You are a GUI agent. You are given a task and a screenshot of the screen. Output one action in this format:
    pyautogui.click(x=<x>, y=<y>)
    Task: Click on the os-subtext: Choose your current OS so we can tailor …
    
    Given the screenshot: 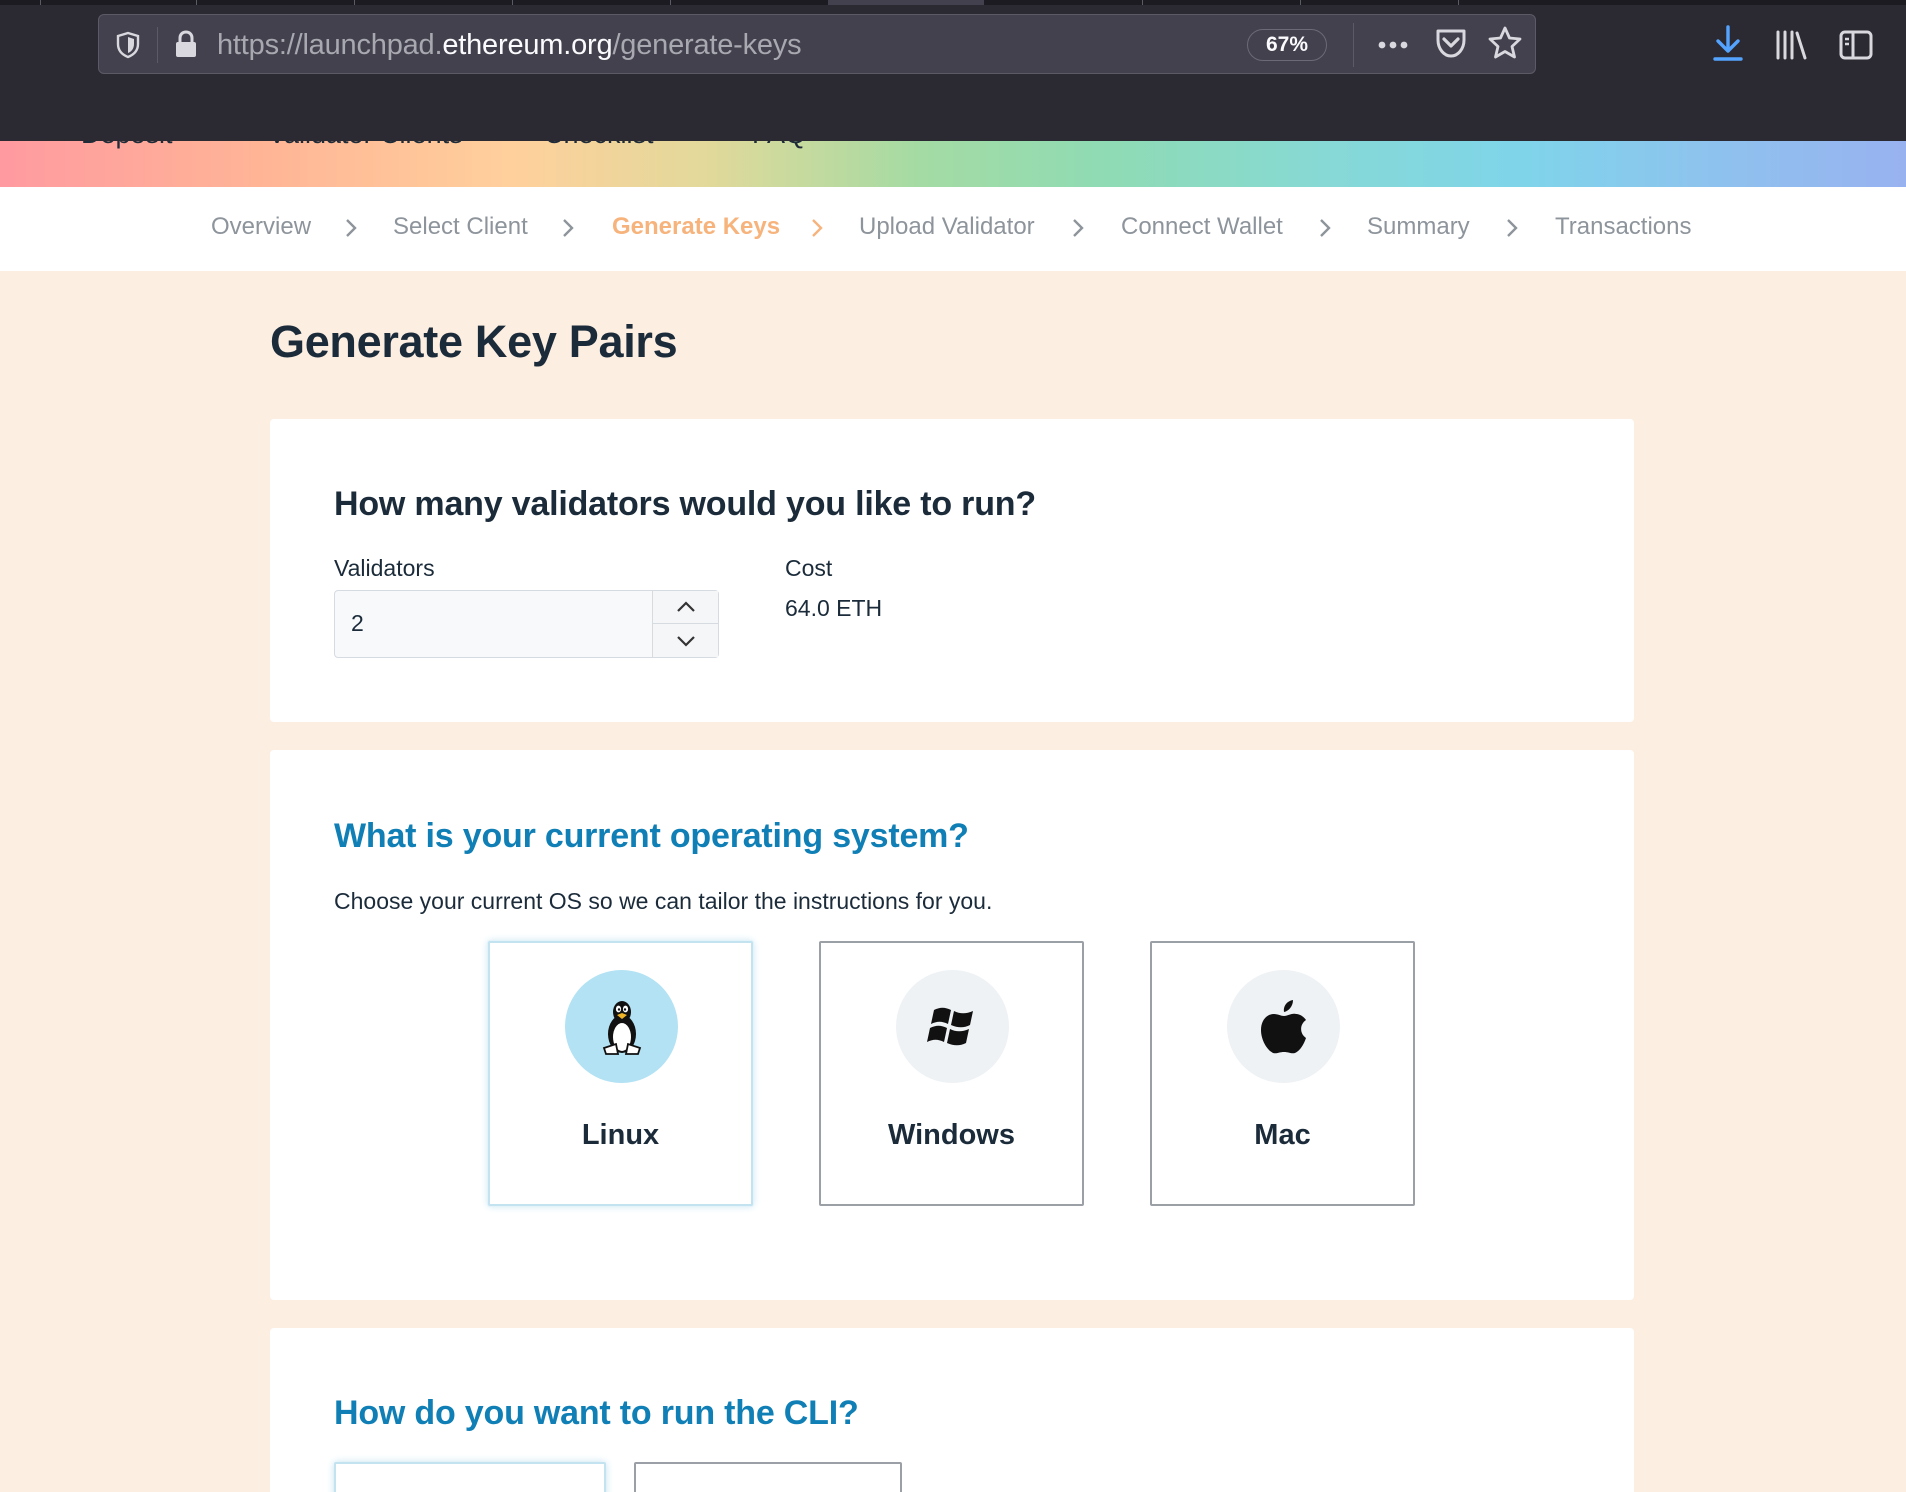 What is the action you would take?
    pyautogui.click(x=663, y=901)
    